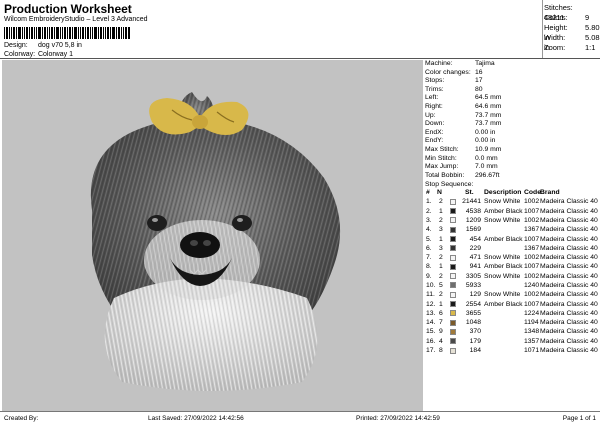 This screenshot has width=600, height=425. I want to click on machine-value: 80, so click(479, 89).